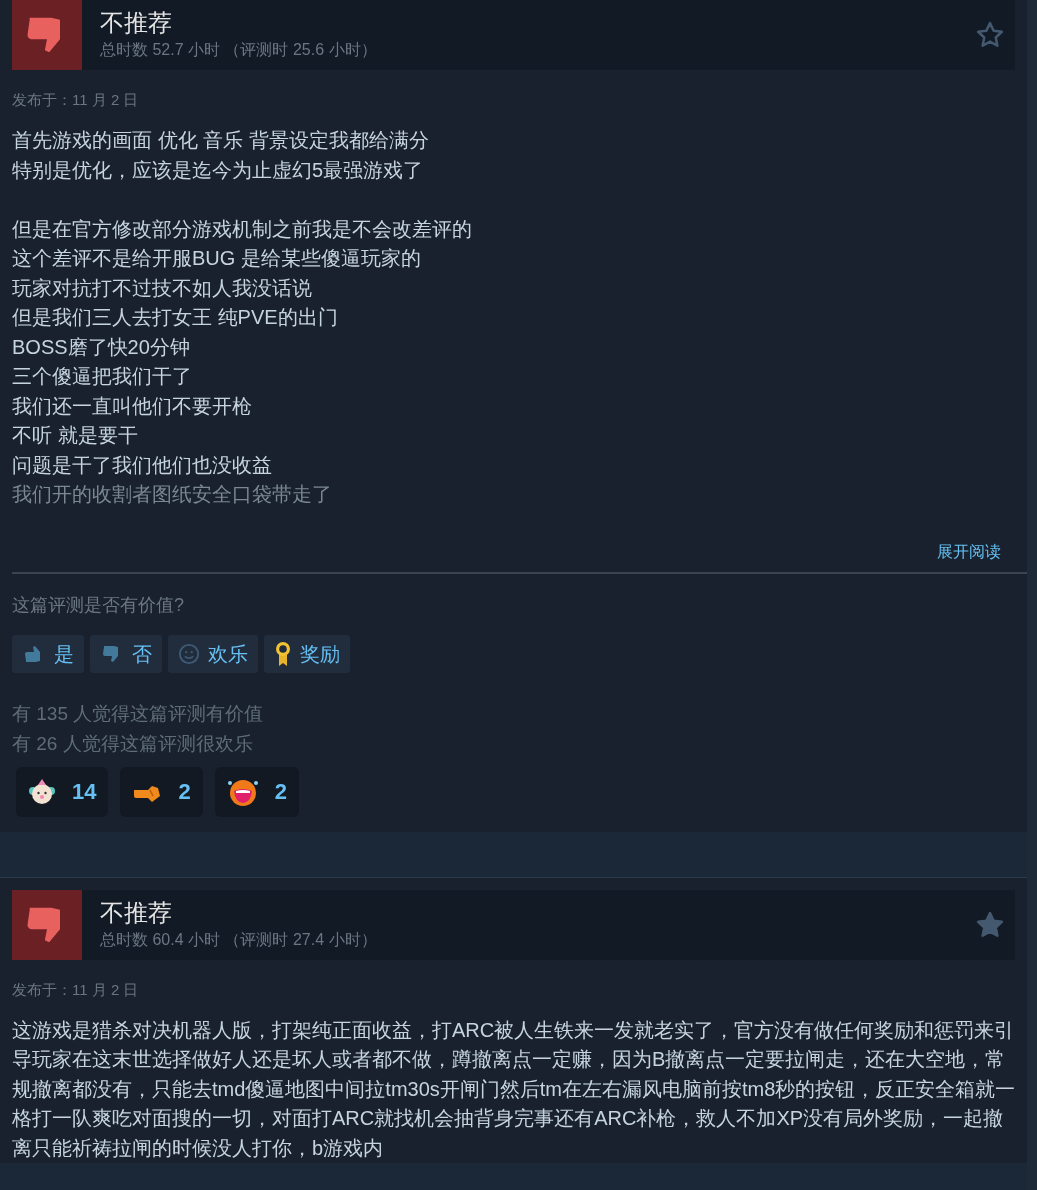  Describe the element at coordinates (62, 791) in the screenshot. I see `reaction-award: 14` at that location.